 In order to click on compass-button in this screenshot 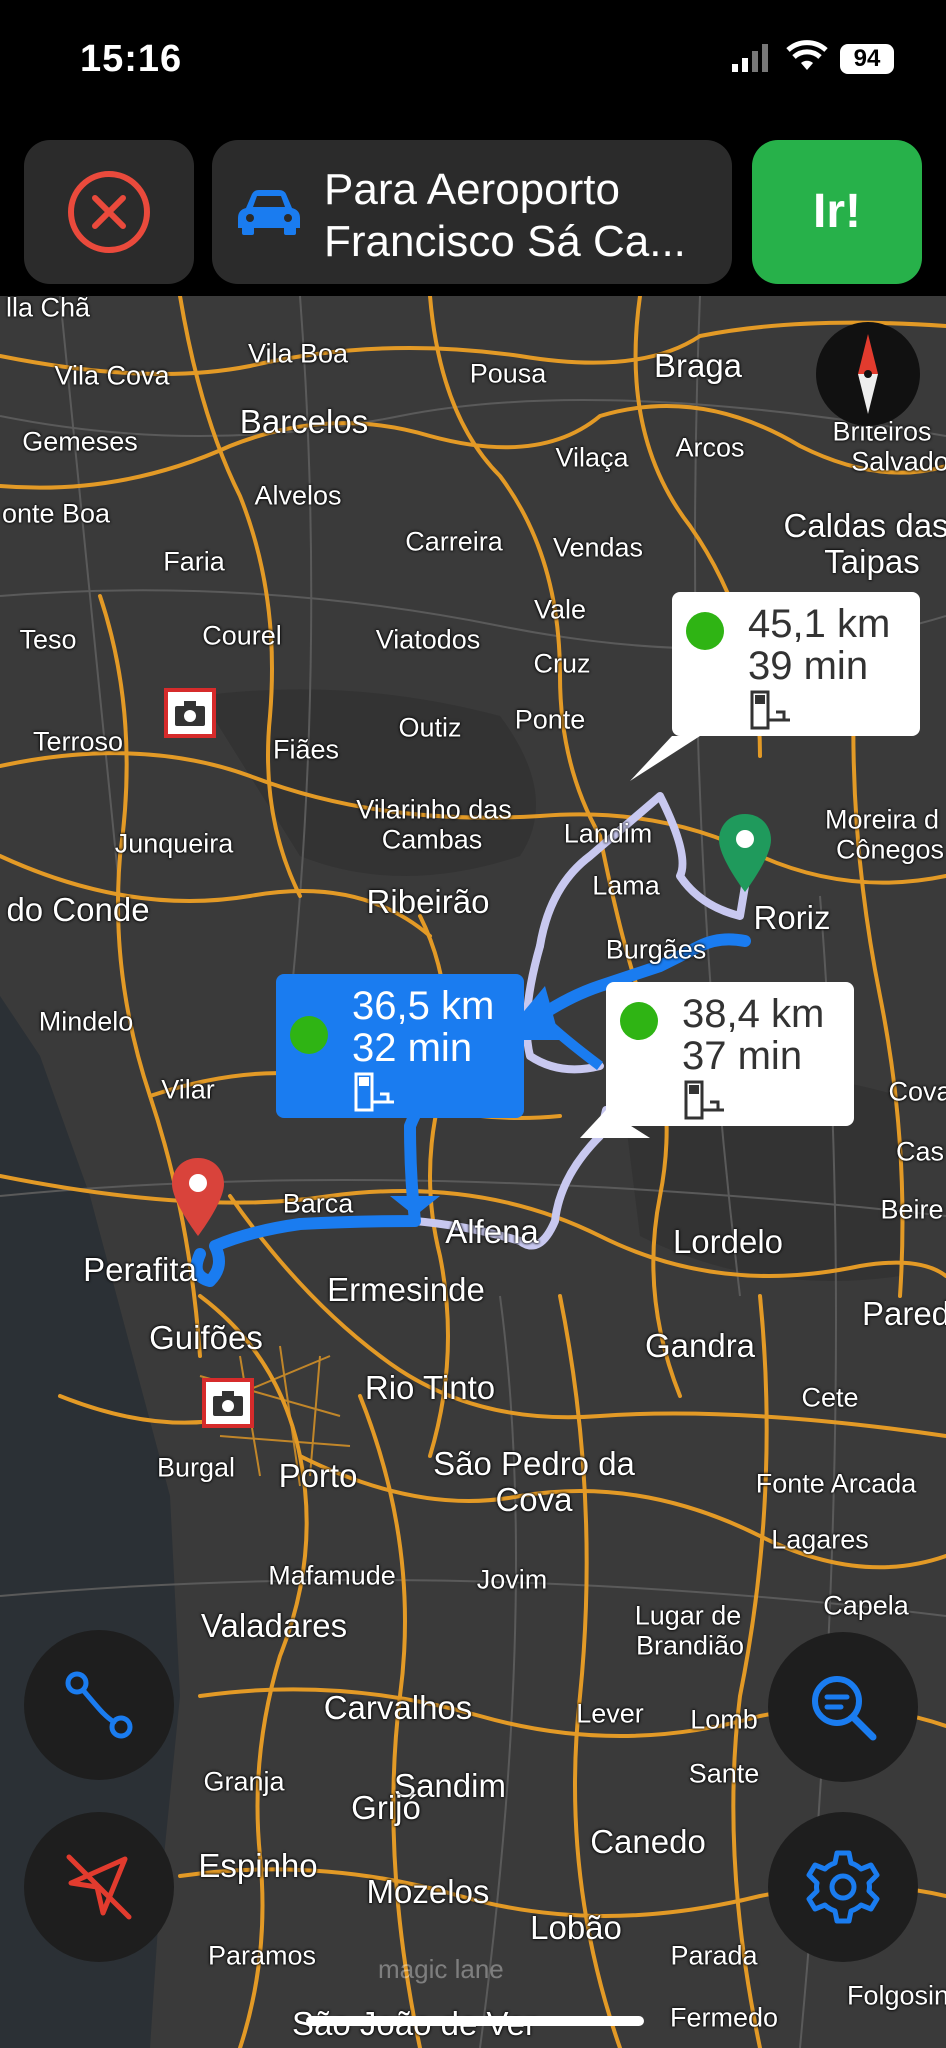, I will do `click(868, 374)`.